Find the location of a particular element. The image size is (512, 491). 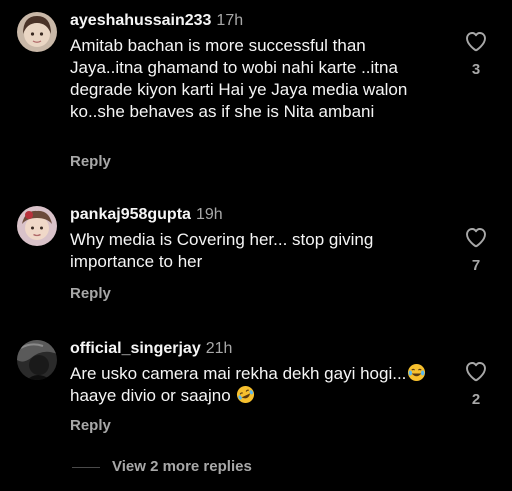

like-group: 2 is located at coordinates (476, 384).